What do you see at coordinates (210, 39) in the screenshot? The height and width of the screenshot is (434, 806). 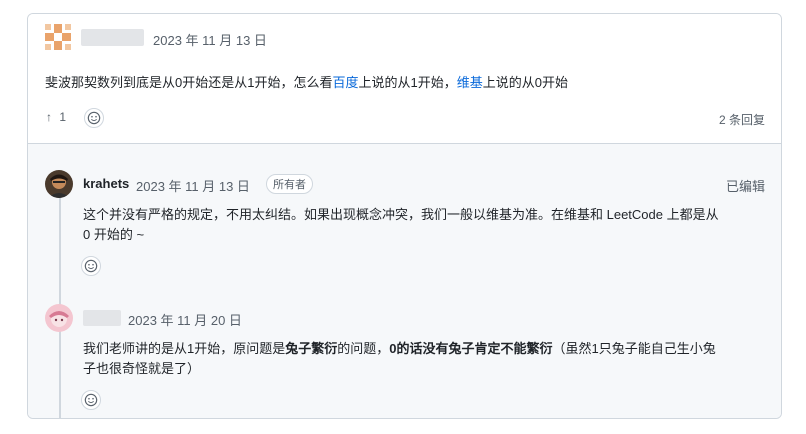 I see `post-date: 2023 年 11 月 13 日` at bounding box center [210, 39].